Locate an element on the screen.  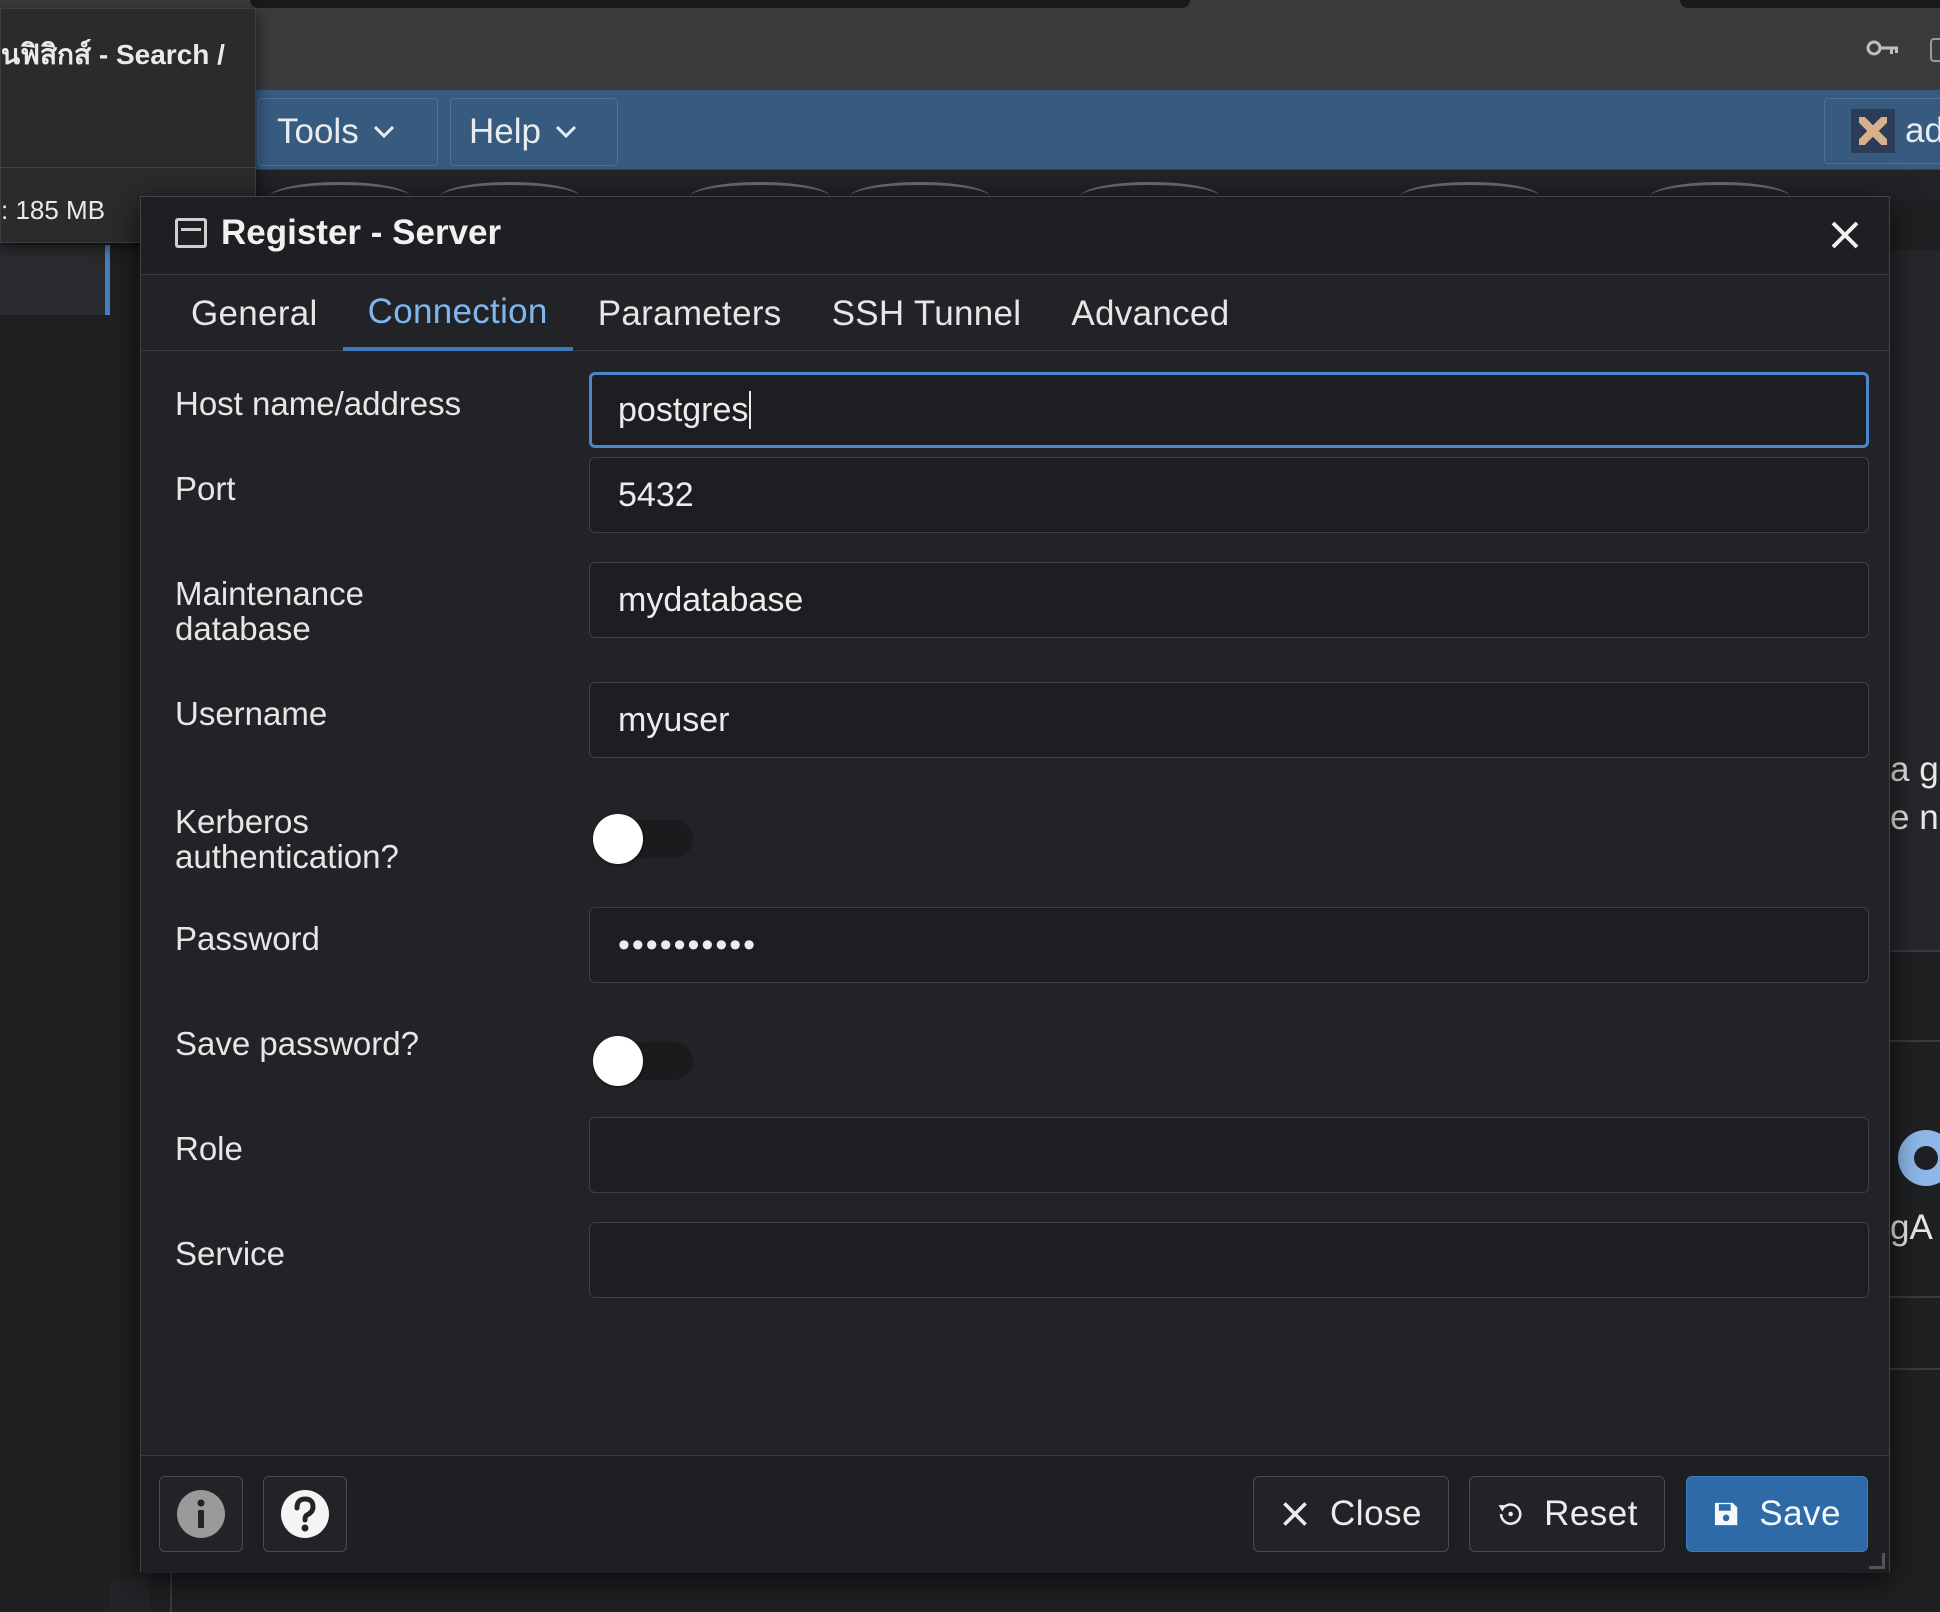
username-value: myuser is located at coordinates (674, 719).